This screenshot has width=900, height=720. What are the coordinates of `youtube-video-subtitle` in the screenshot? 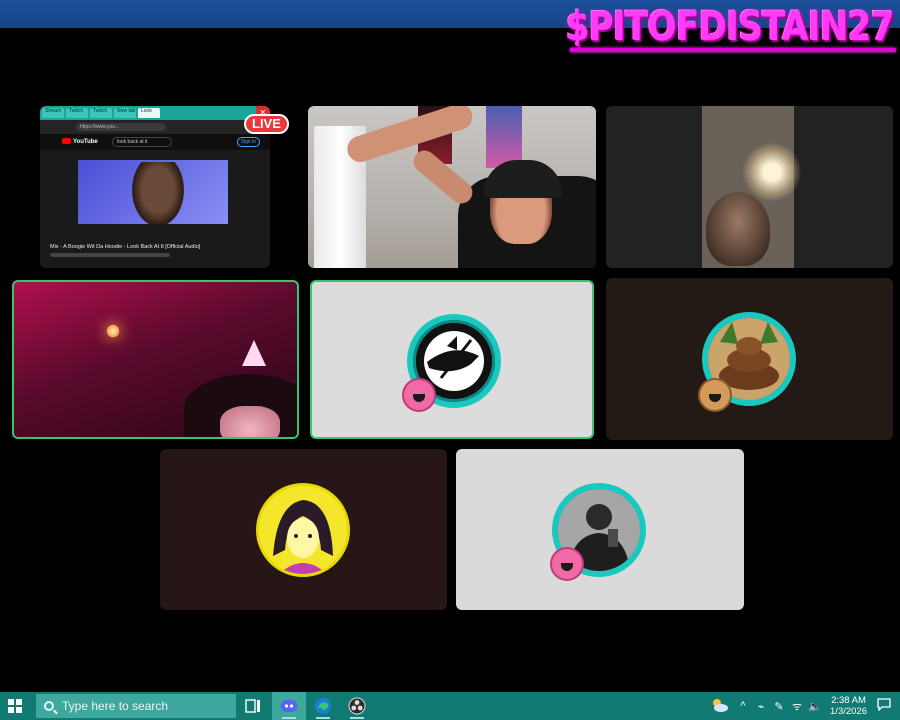 It's located at (110, 255).